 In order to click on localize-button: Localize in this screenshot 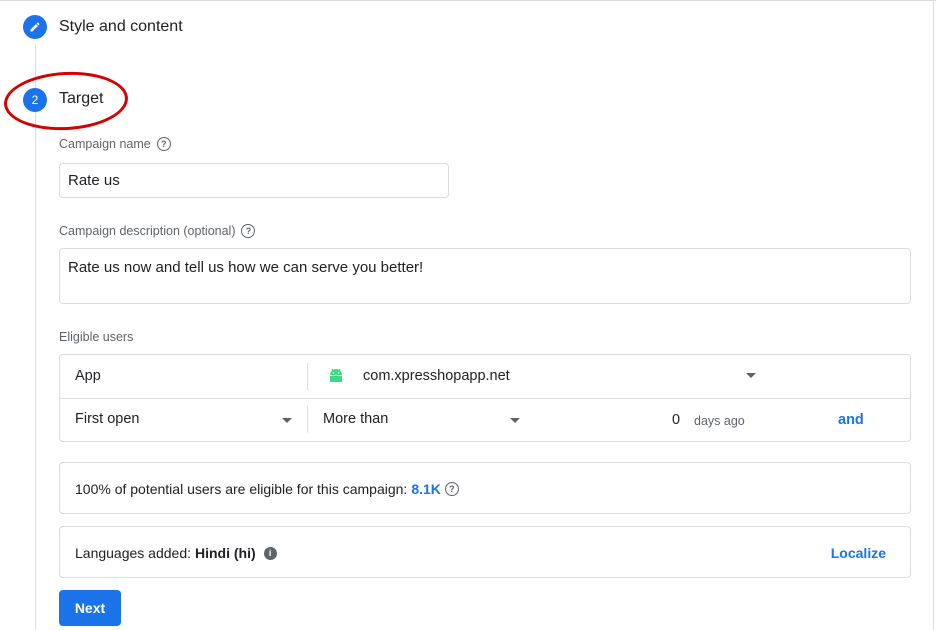, I will do `click(858, 553)`.